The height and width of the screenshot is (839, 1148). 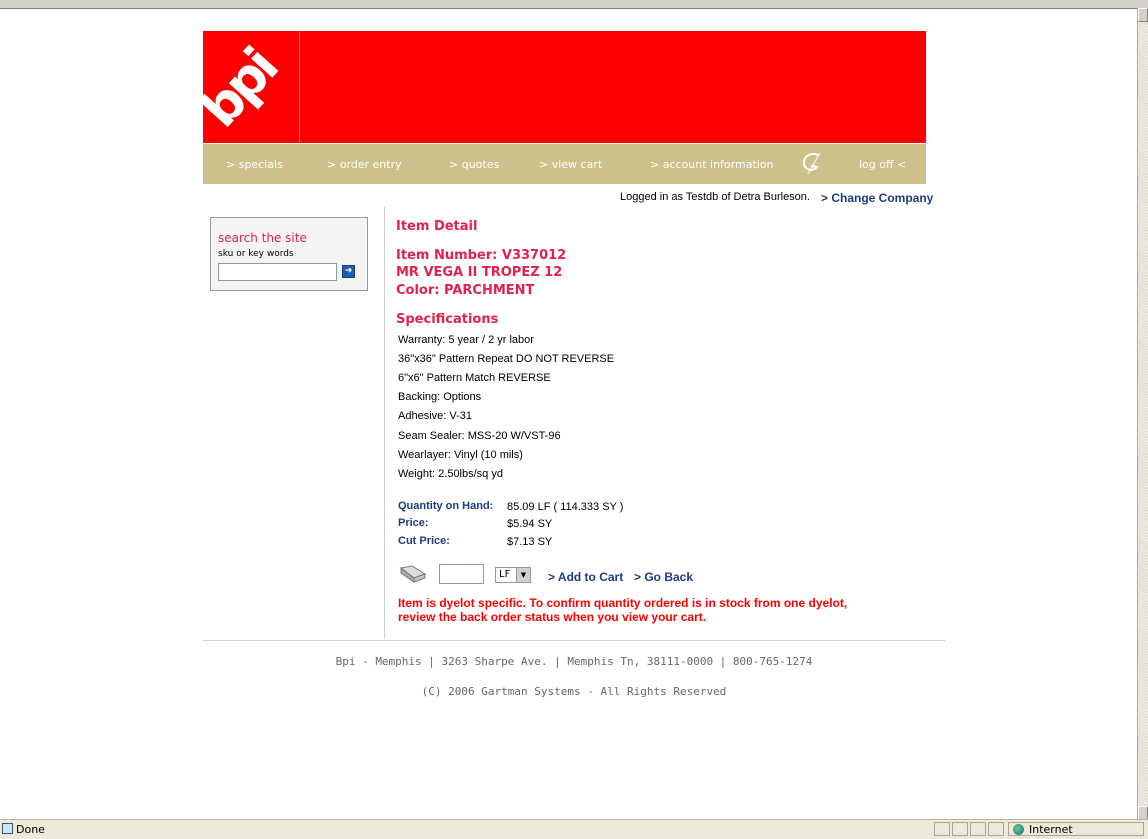 What do you see at coordinates (30, 829) in the screenshot?
I see `status-text: Done` at bounding box center [30, 829].